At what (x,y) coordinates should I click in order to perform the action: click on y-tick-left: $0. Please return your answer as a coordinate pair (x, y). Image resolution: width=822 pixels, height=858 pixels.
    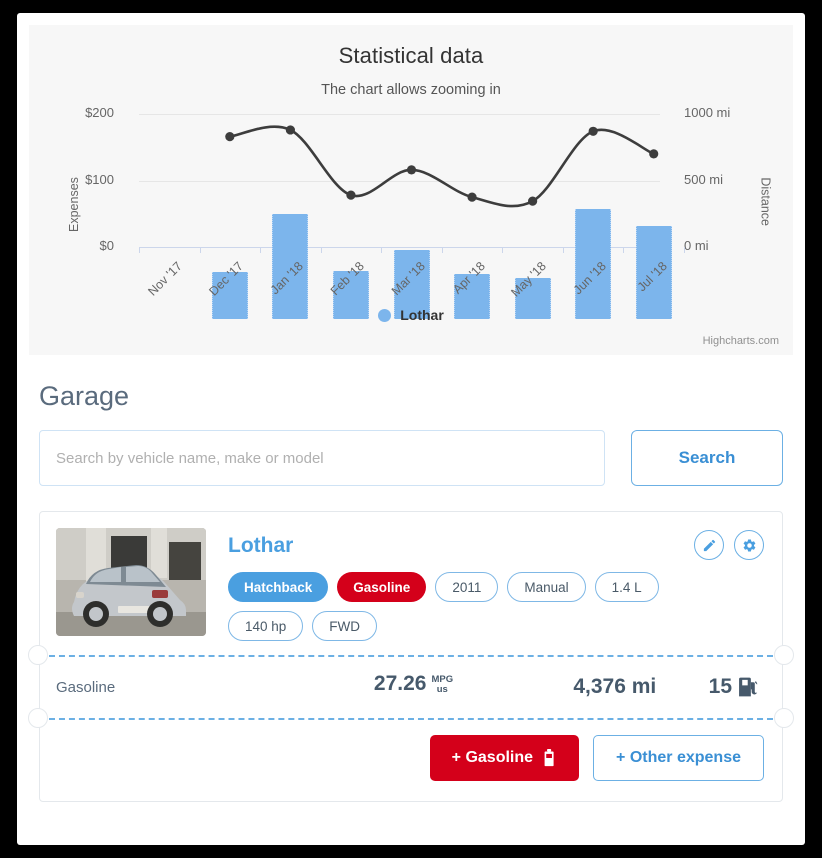
    Looking at the image, I should click on (106, 245).